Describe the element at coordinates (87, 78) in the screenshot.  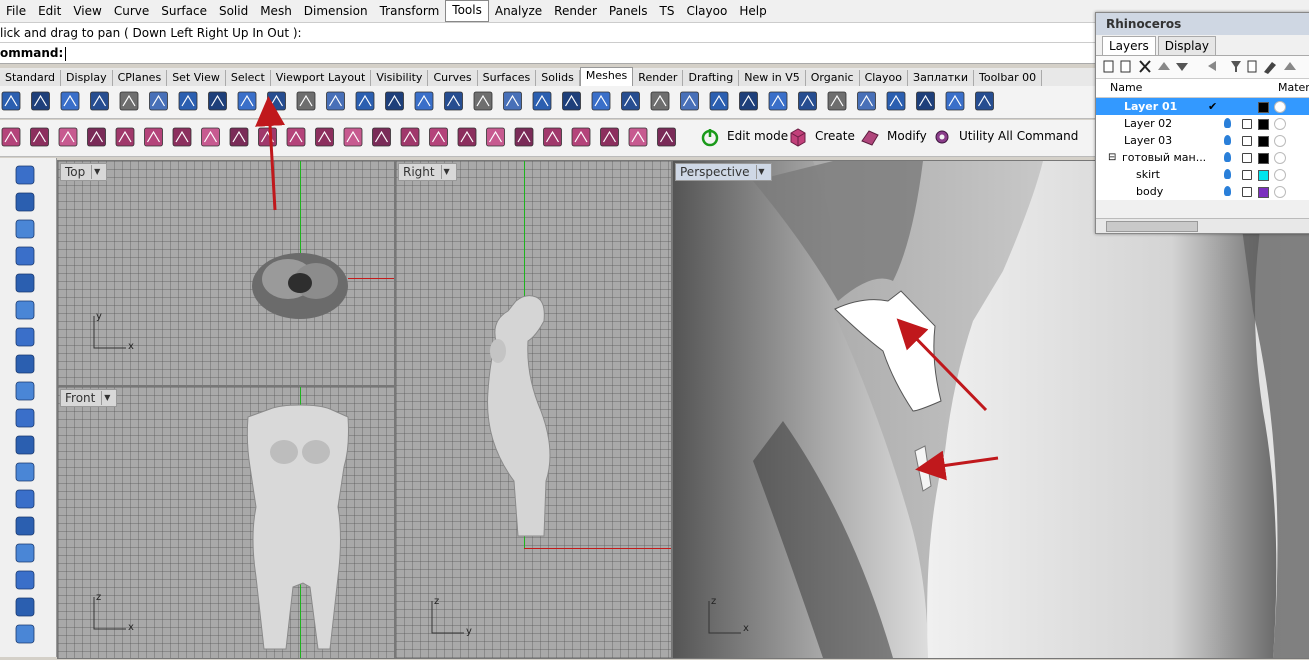
I see `tab-display: Display` at that location.